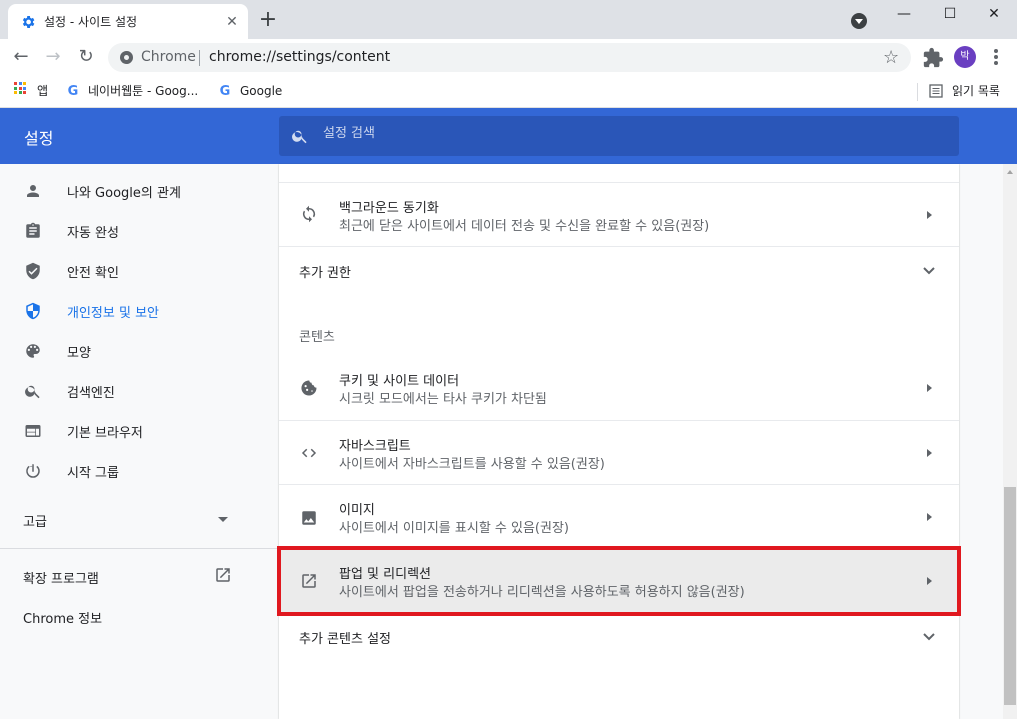 The image size is (1017, 719). What do you see at coordinates (859, 21) in the screenshot?
I see `tab-search-icon` at bounding box center [859, 21].